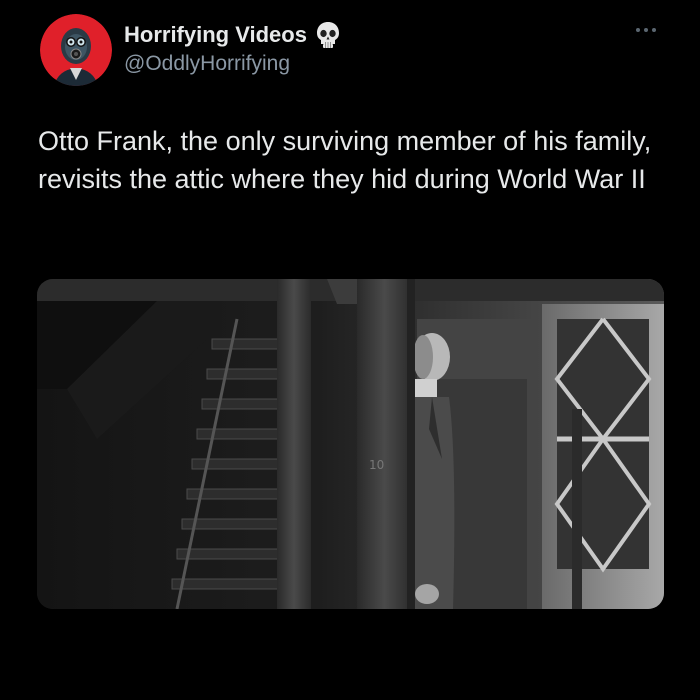 The width and height of the screenshot is (700, 700). I want to click on author-display-name: Horrifying Videos, so click(215, 35).